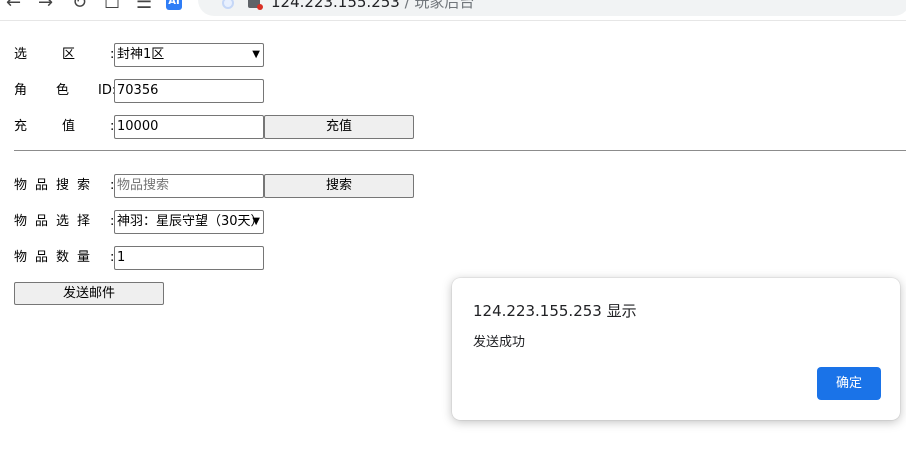  Describe the element at coordinates (42, 257) in the screenshot. I see `item-qty-label-char: 品` at that location.